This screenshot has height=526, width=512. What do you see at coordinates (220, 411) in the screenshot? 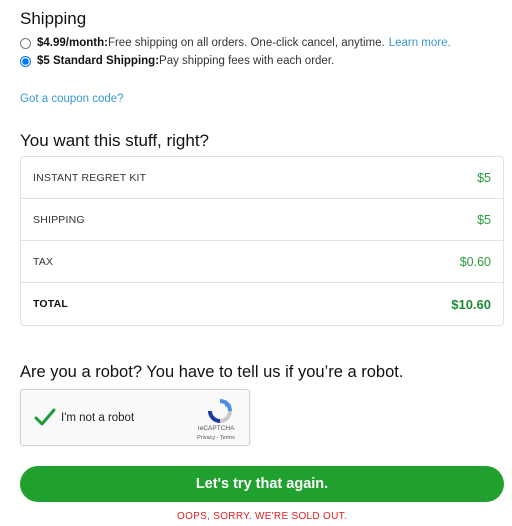
I see `recaptcha-logo-icon` at bounding box center [220, 411].